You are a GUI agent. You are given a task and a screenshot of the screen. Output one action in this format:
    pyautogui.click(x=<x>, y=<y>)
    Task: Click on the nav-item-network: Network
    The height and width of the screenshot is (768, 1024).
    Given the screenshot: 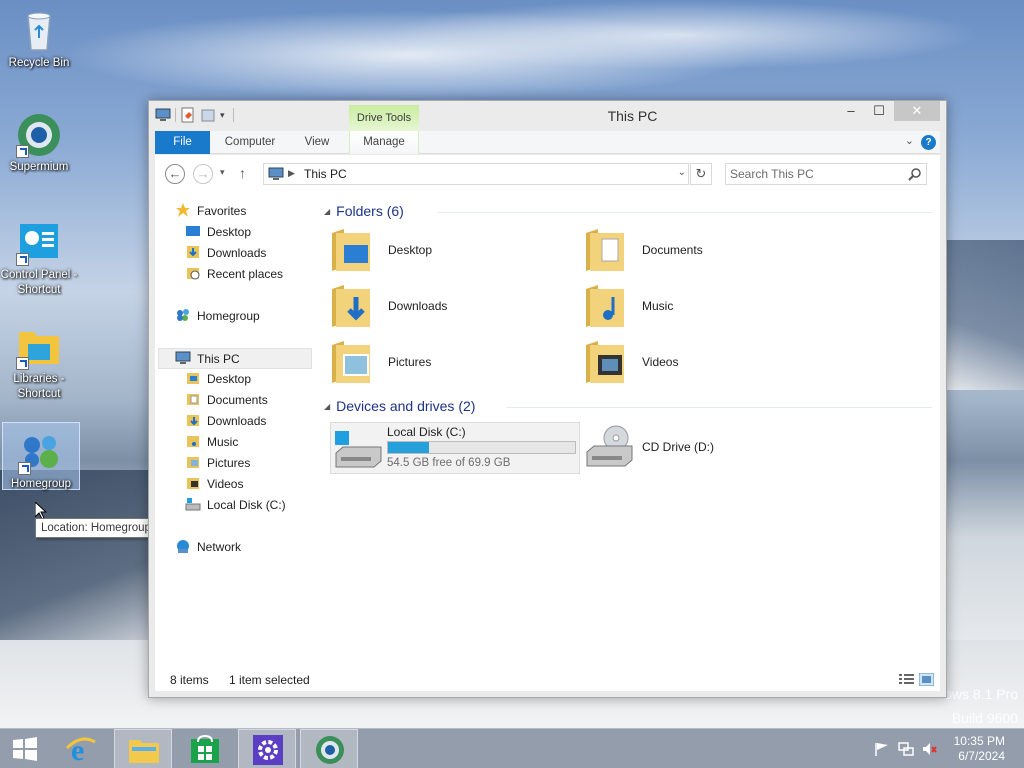 What is the action you would take?
    pyautogui.click(x=208, y=547)
    